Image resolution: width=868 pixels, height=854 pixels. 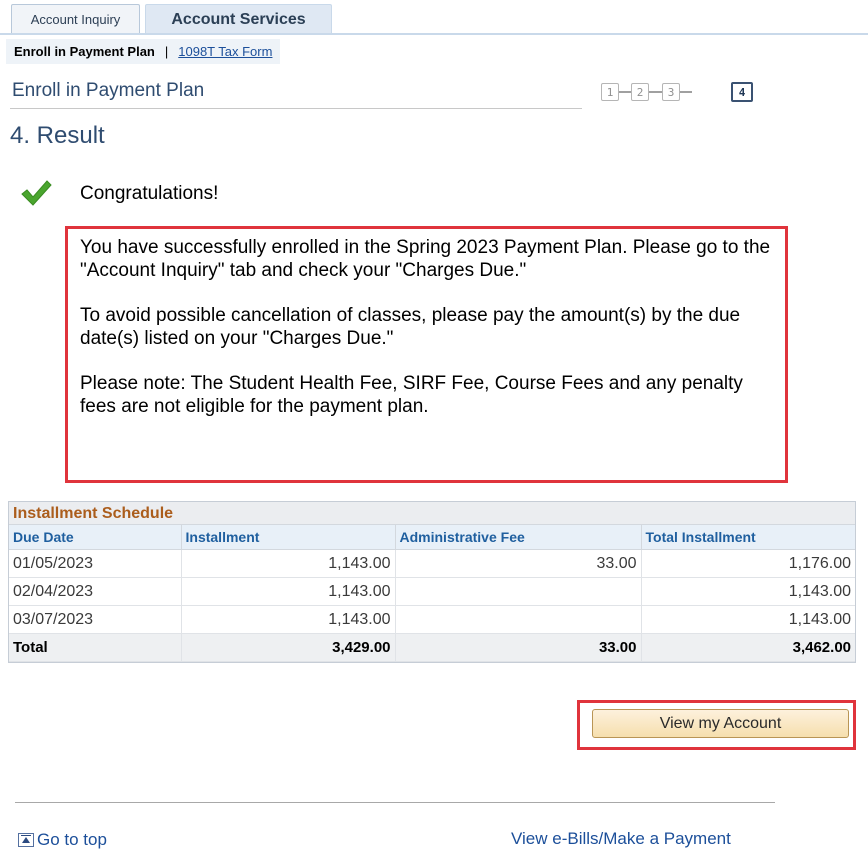 I want to click on grid-caption: Installment Schedule, so click(x=432, y=513).